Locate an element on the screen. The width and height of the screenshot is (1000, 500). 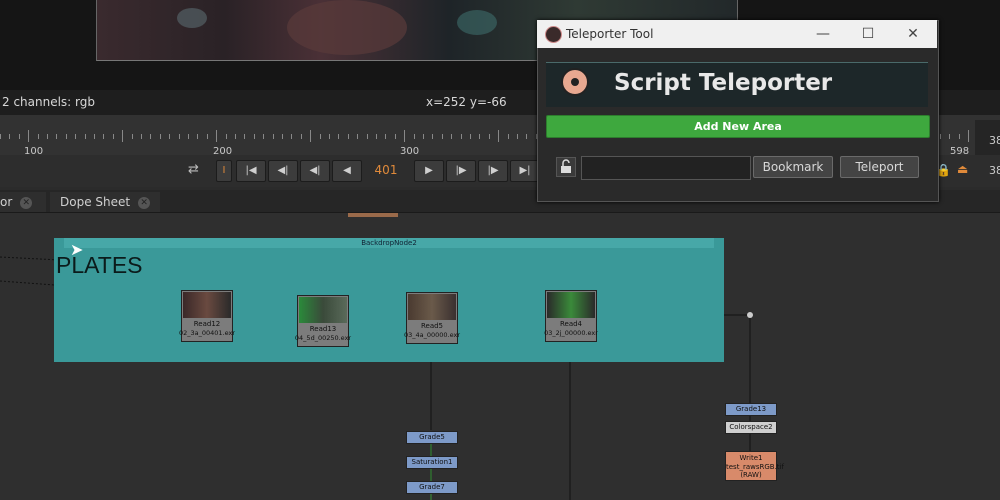
read12-node: Read12 02_3a_00401.exr is located at coordinates (207, 316).